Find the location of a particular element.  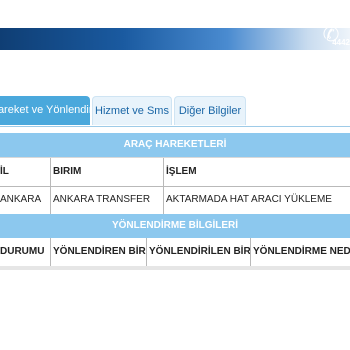

column-header-yonlendirilen-birim: YÖNLENDİRİLEN BİRİM is located at coordinates (198, 252).